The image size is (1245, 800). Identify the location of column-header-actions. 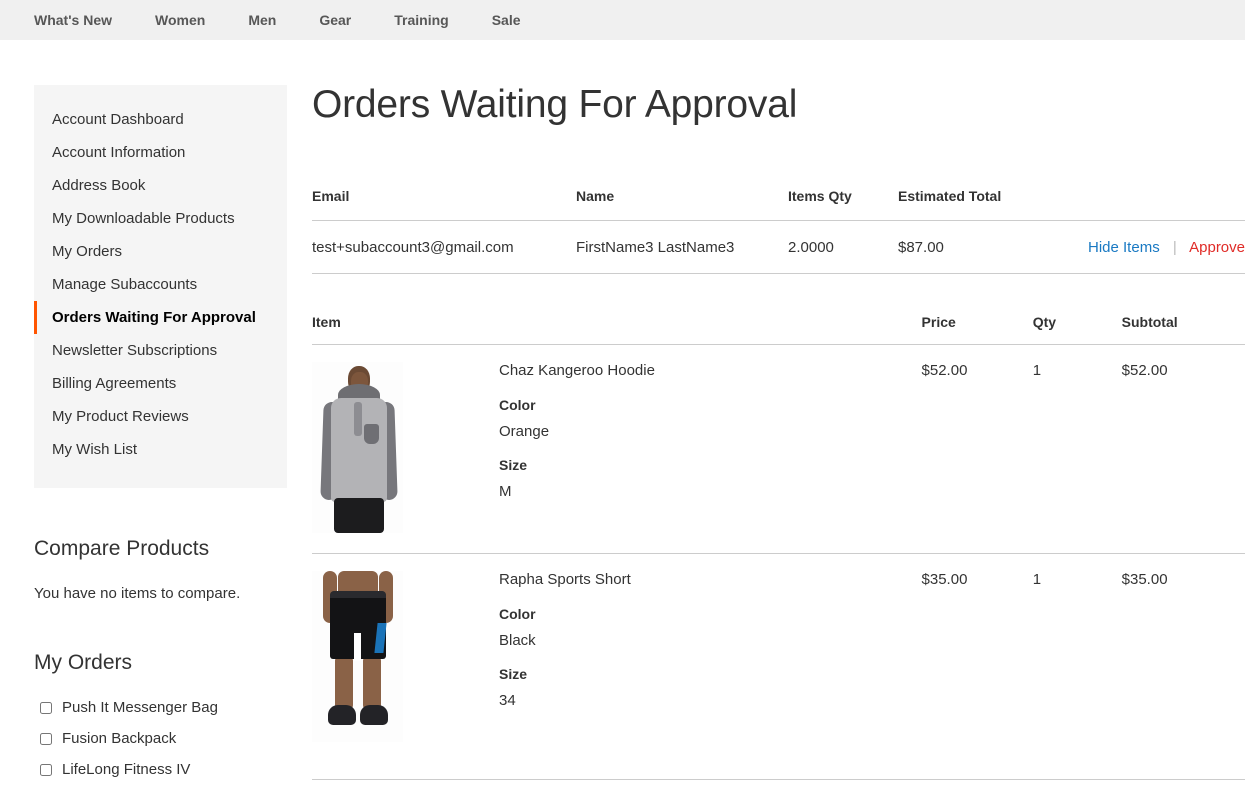
(1146, 204).